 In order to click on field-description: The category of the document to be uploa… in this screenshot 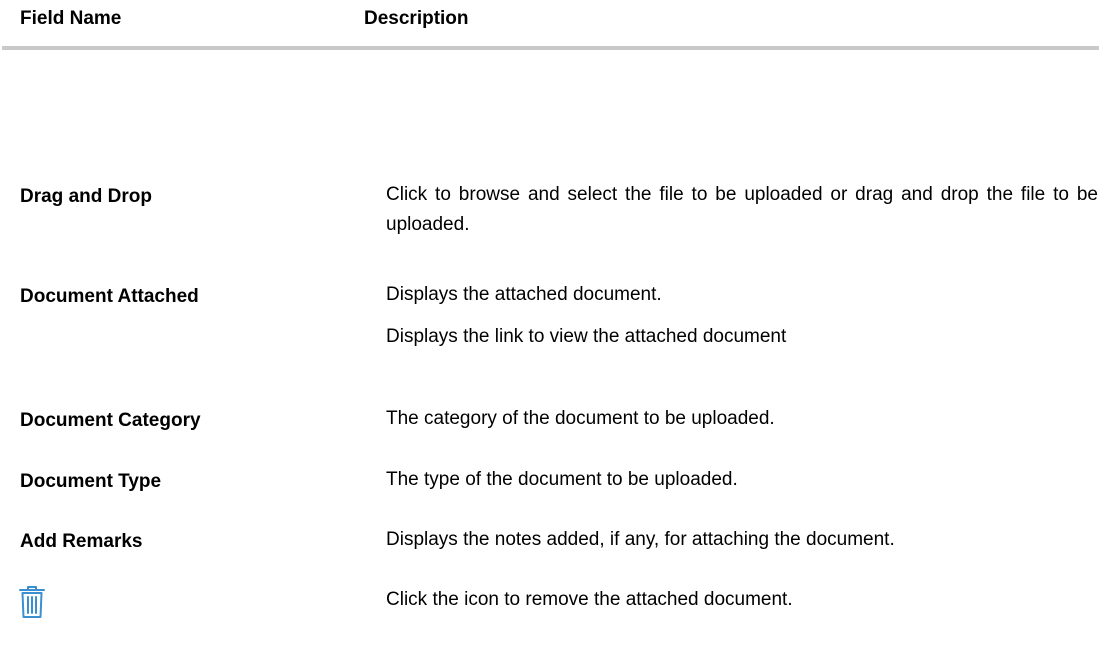, I will do `click(742, 419)`.